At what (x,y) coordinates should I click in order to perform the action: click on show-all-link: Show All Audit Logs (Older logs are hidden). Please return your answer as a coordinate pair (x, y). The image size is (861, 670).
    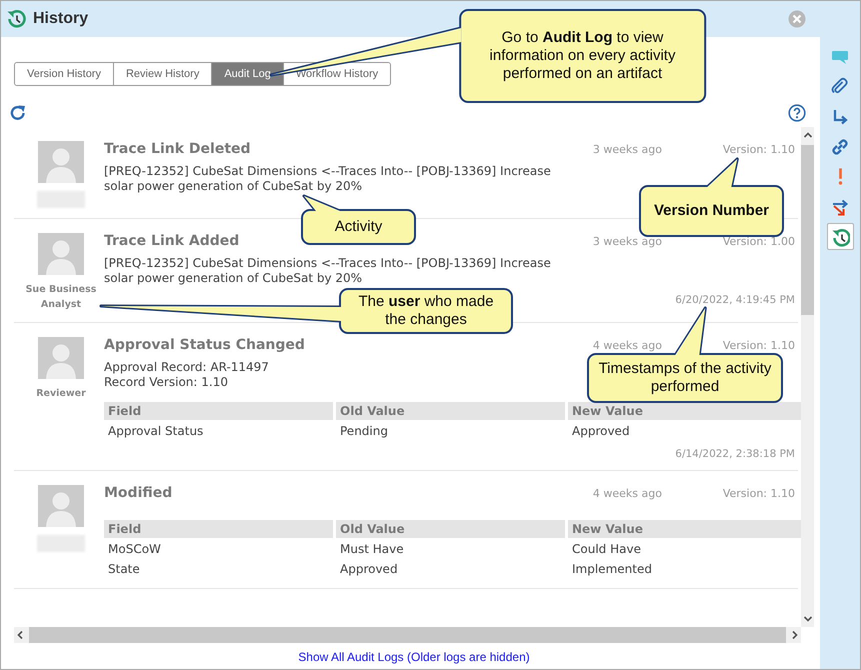
    Looking at the image, I should click on (414, 657).